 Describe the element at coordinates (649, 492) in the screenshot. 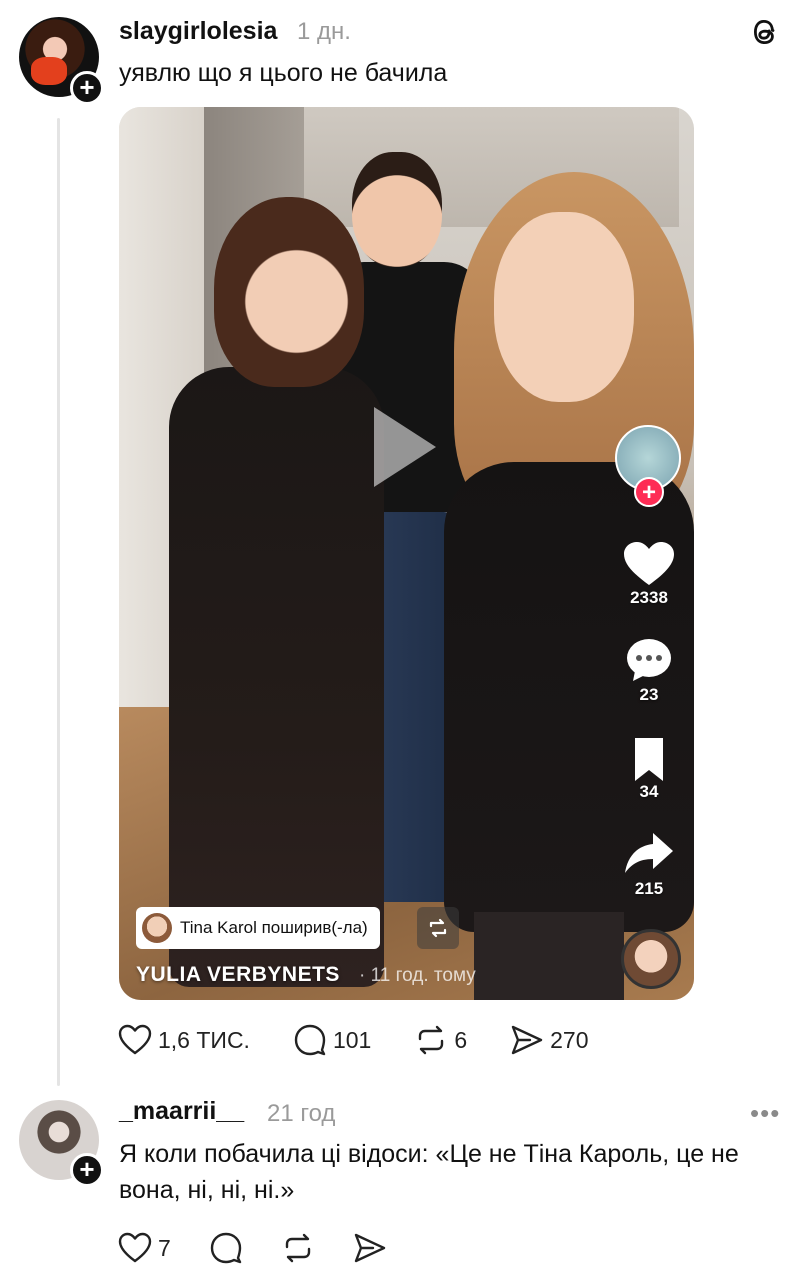

I see `creator-follow-plus-icon: +` at that location.